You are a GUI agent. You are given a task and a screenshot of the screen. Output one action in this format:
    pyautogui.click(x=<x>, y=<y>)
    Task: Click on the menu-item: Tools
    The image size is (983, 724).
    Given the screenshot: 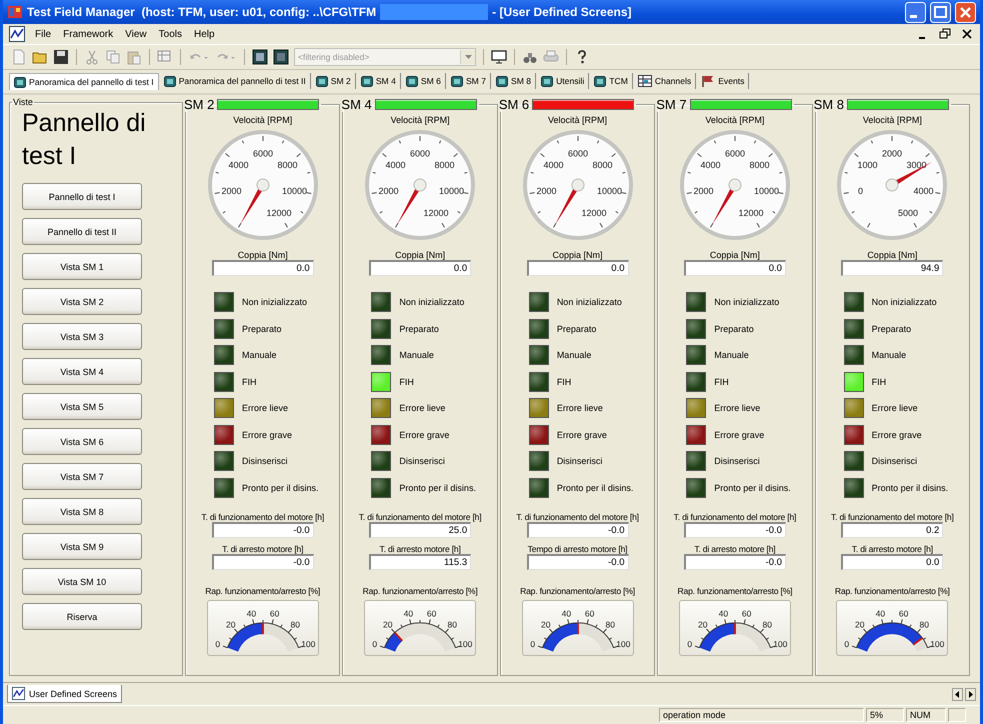 What is the action you would take?
    pyautogui.click(x=170, y=34)
    